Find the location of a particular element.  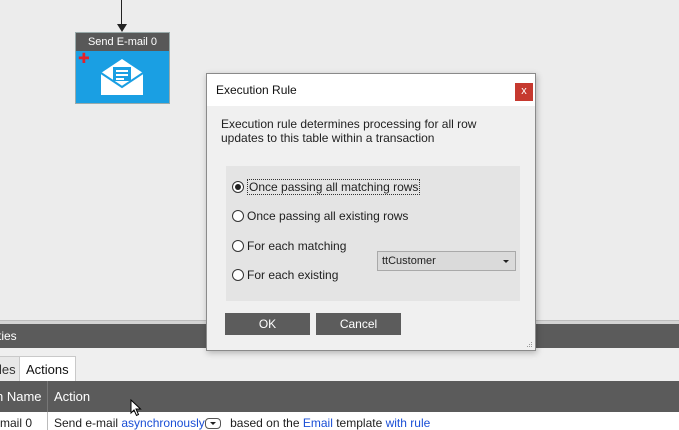

close-button: x is located at coordinates (524, 92).